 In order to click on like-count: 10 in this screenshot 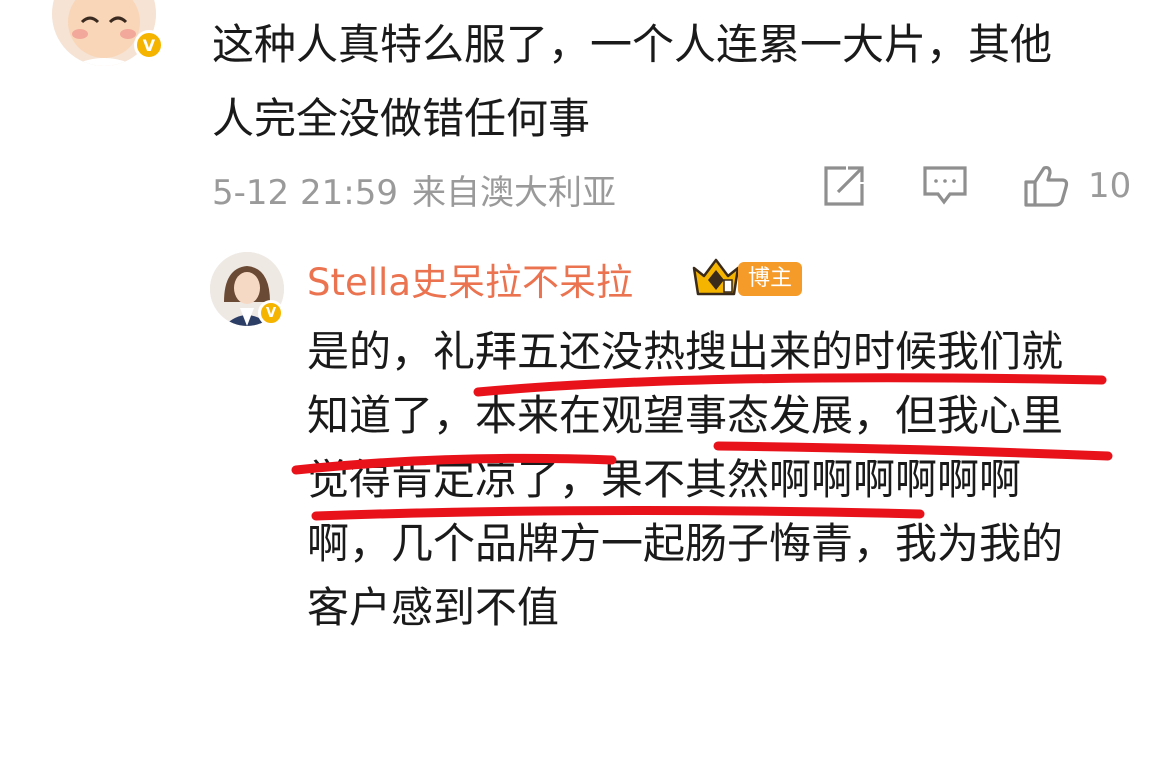, I will do `click(1110, 186)`.